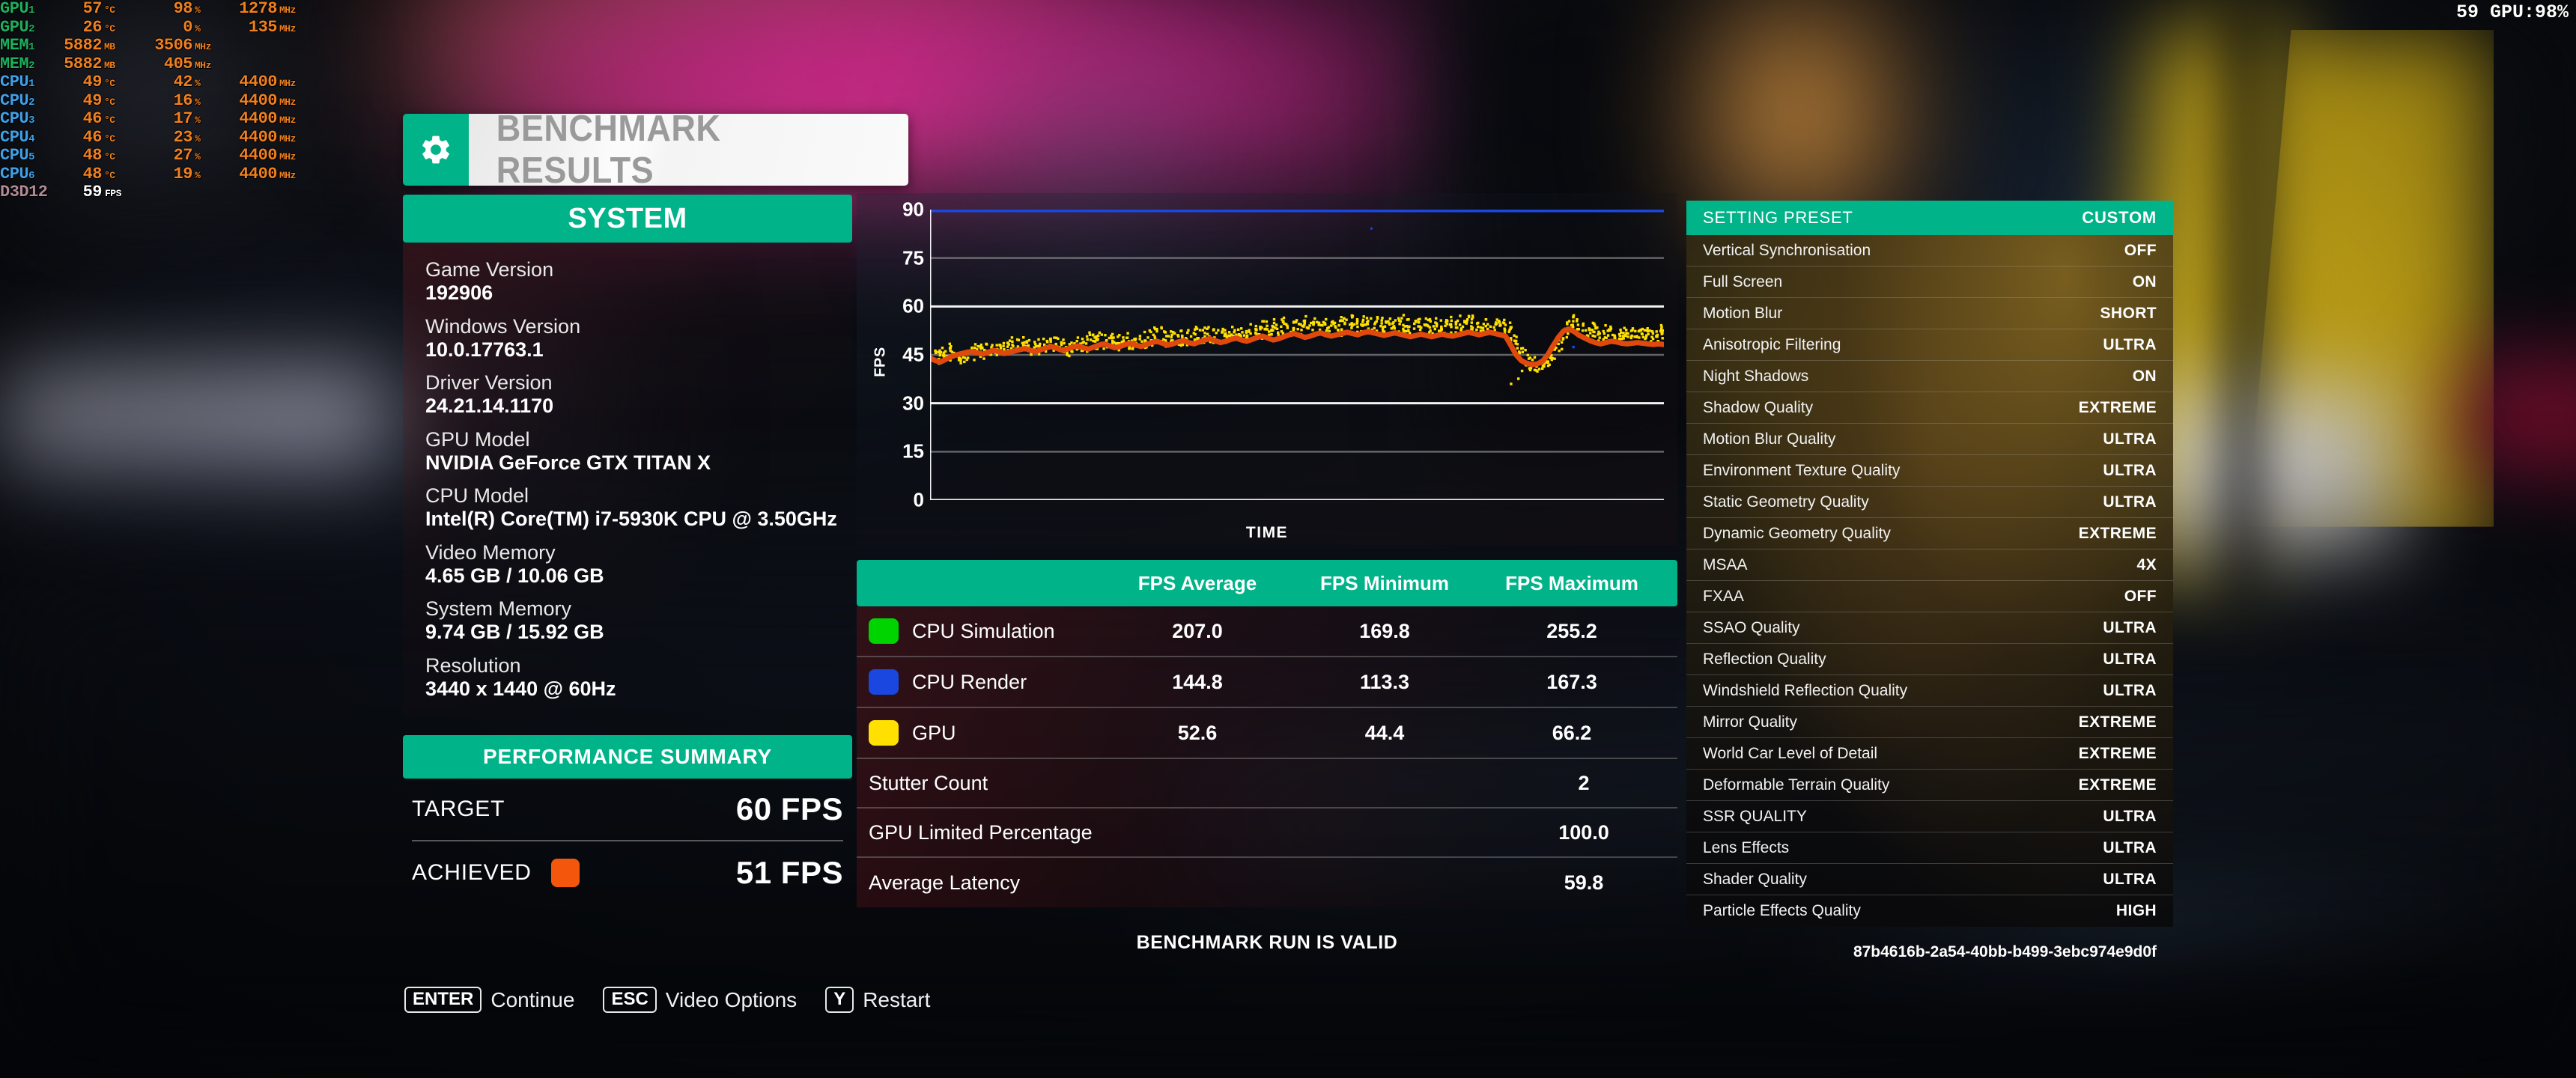 The height and width of the screenshot is (1078, 2576). What do you see at coordinates (1929, 911) in the screenshot?
I see `setting-row: Particle Effects Quality HIGH` at bounding box center [1929, 911].